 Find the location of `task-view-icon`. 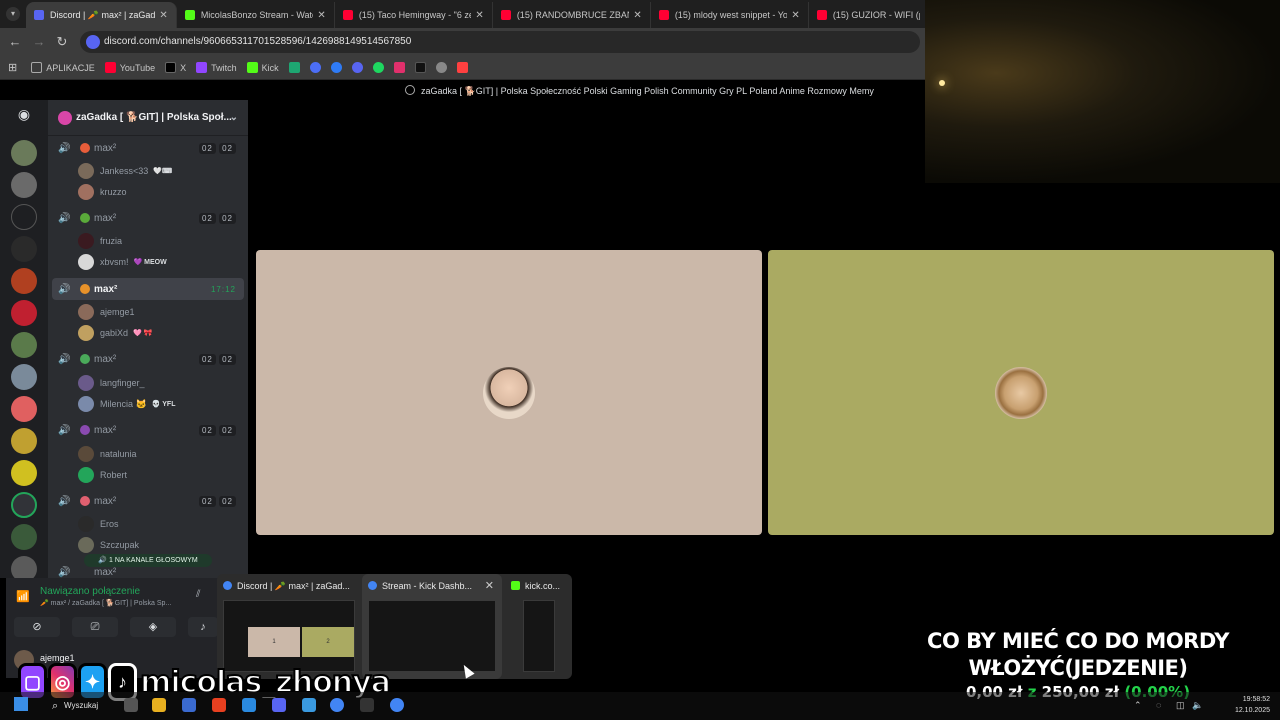

task-view-icon is located at coordinates (131, 705).